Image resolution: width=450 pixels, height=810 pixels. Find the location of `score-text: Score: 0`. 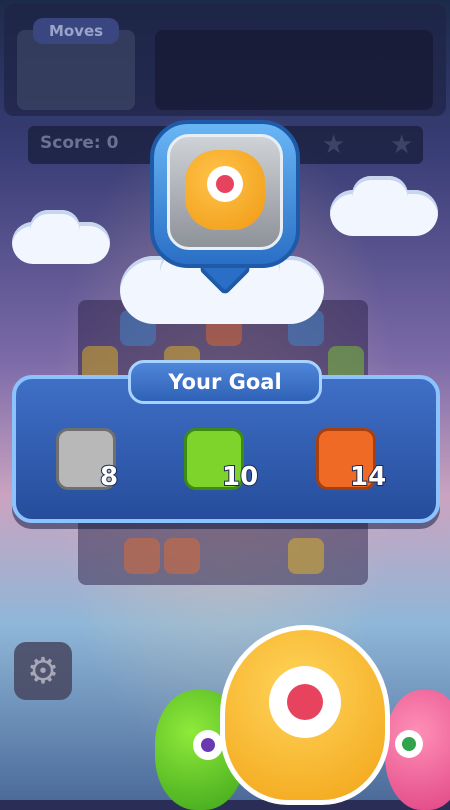

score-text: Score: 0 is located at coordinates (79, 143).